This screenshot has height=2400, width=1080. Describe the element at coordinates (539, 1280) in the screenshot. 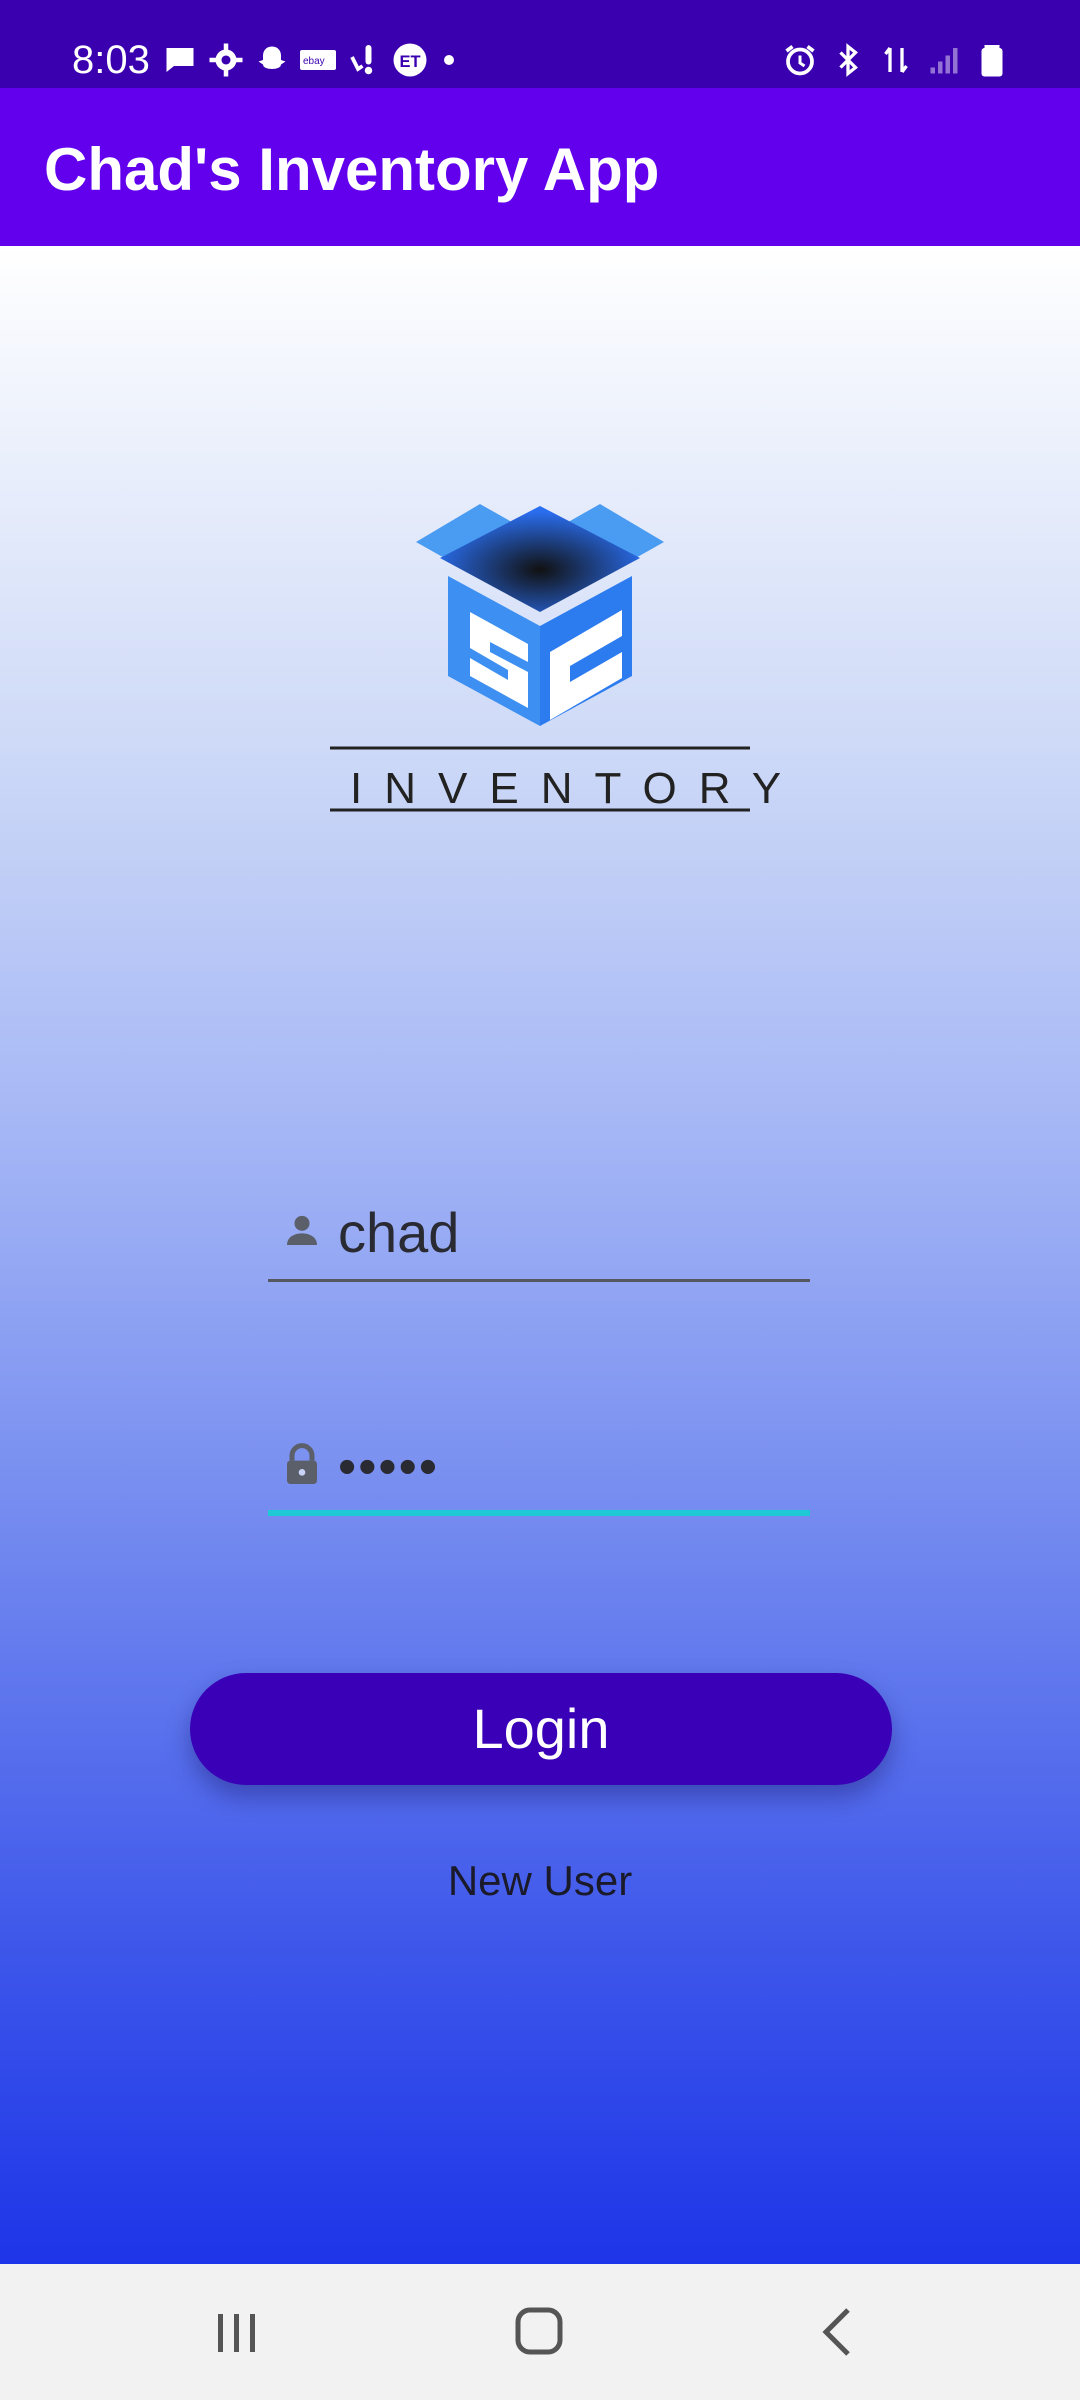

I see `username-underline` at that location.